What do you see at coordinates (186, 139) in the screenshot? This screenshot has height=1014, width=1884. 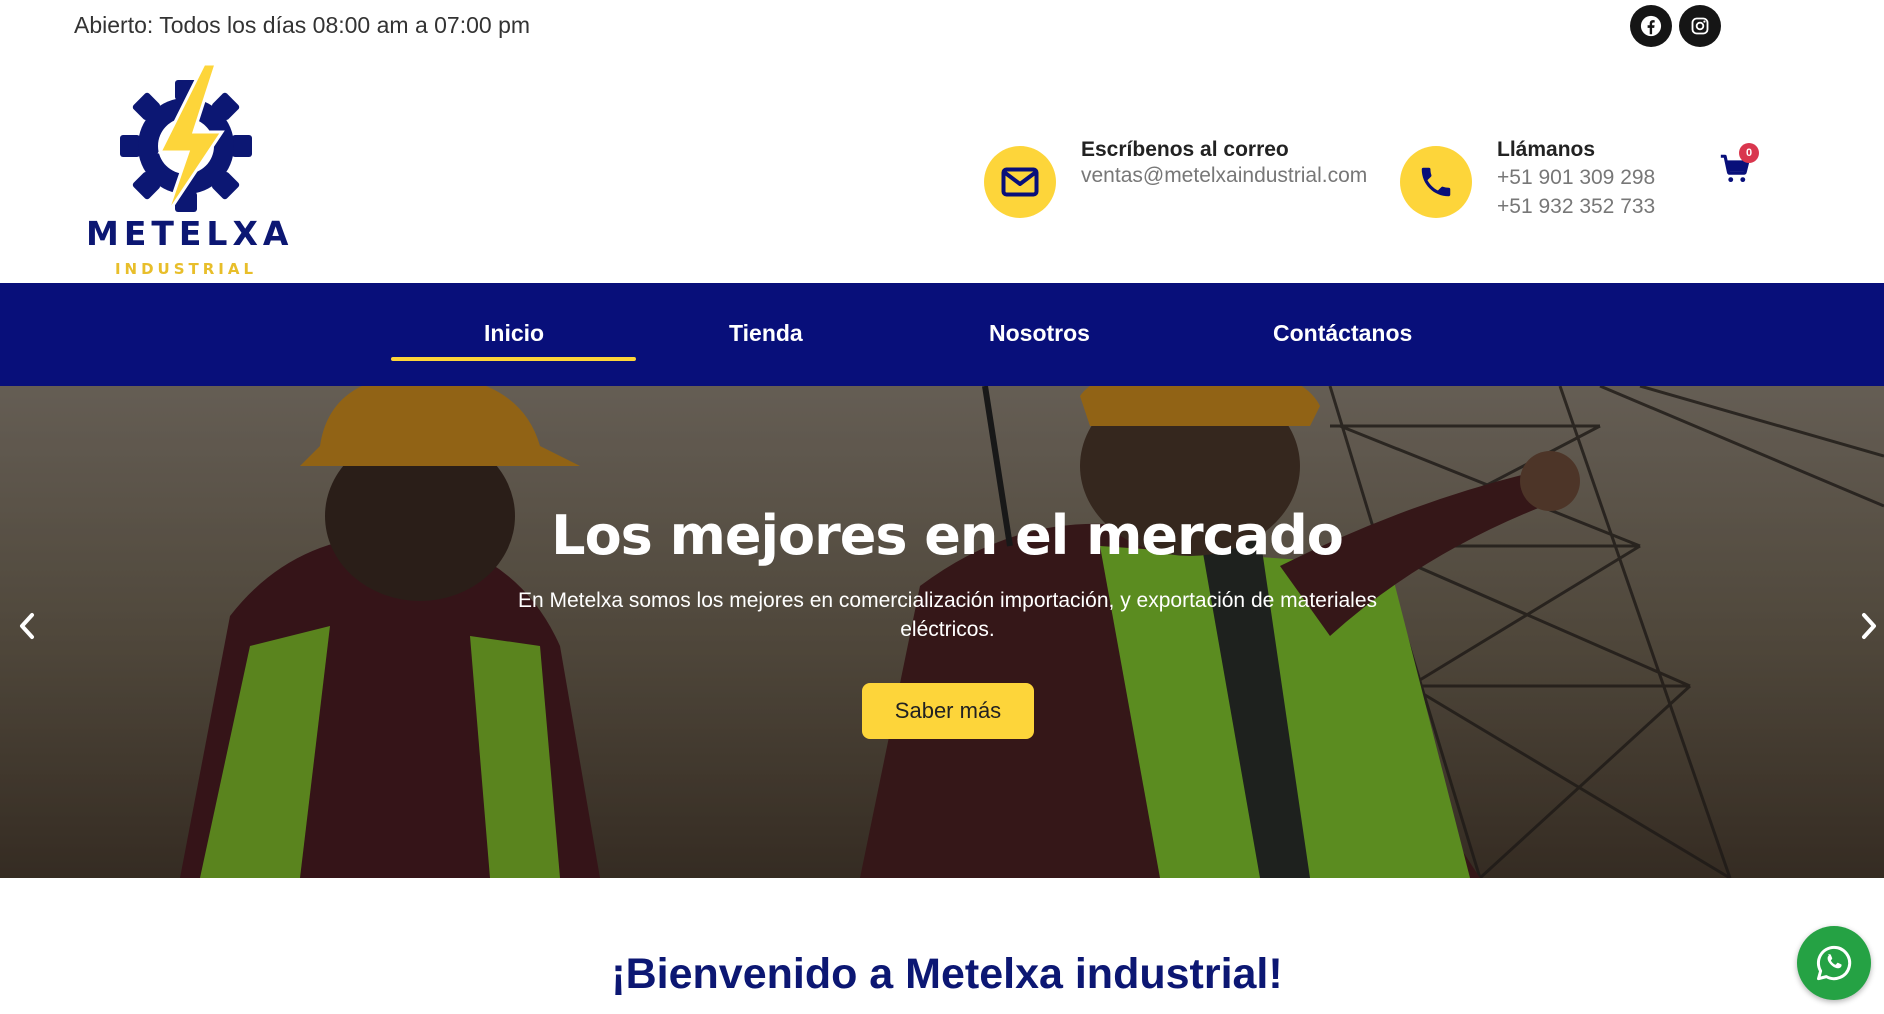 I see `gear-bolt-icon` at bounding box center [186, 139].